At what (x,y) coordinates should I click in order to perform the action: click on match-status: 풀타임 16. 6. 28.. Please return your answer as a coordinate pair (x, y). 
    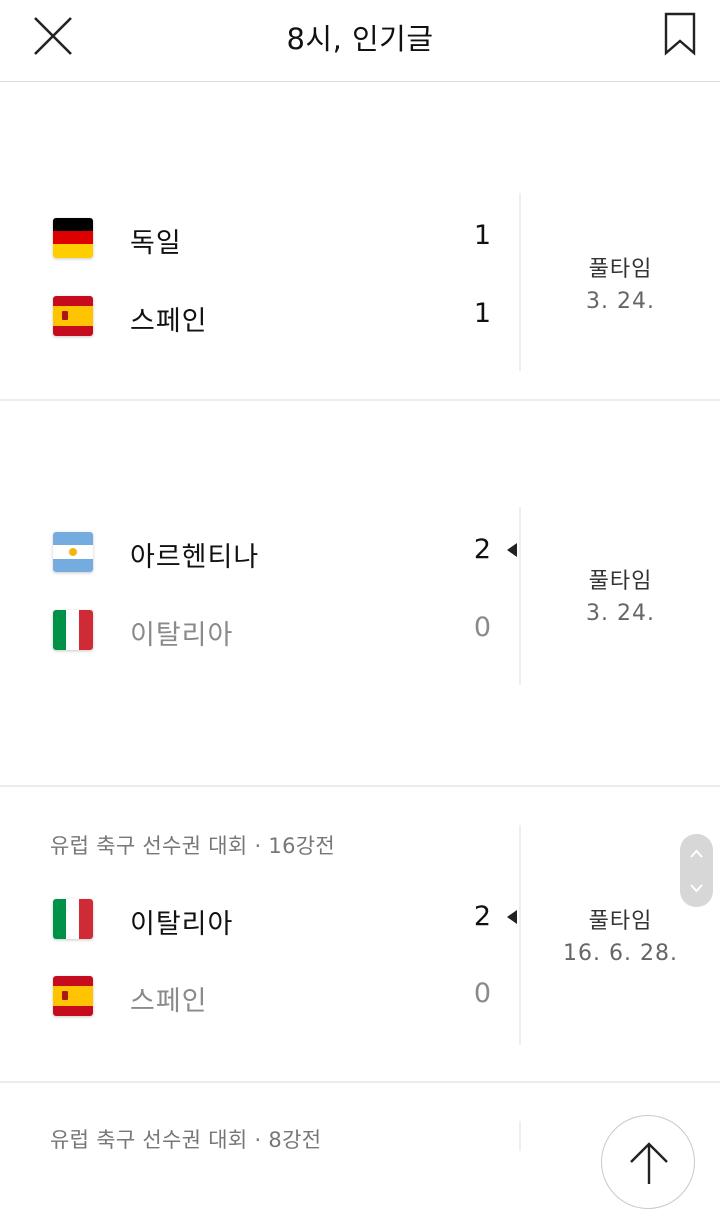
    Looking at the image, I should click on (620, 934).